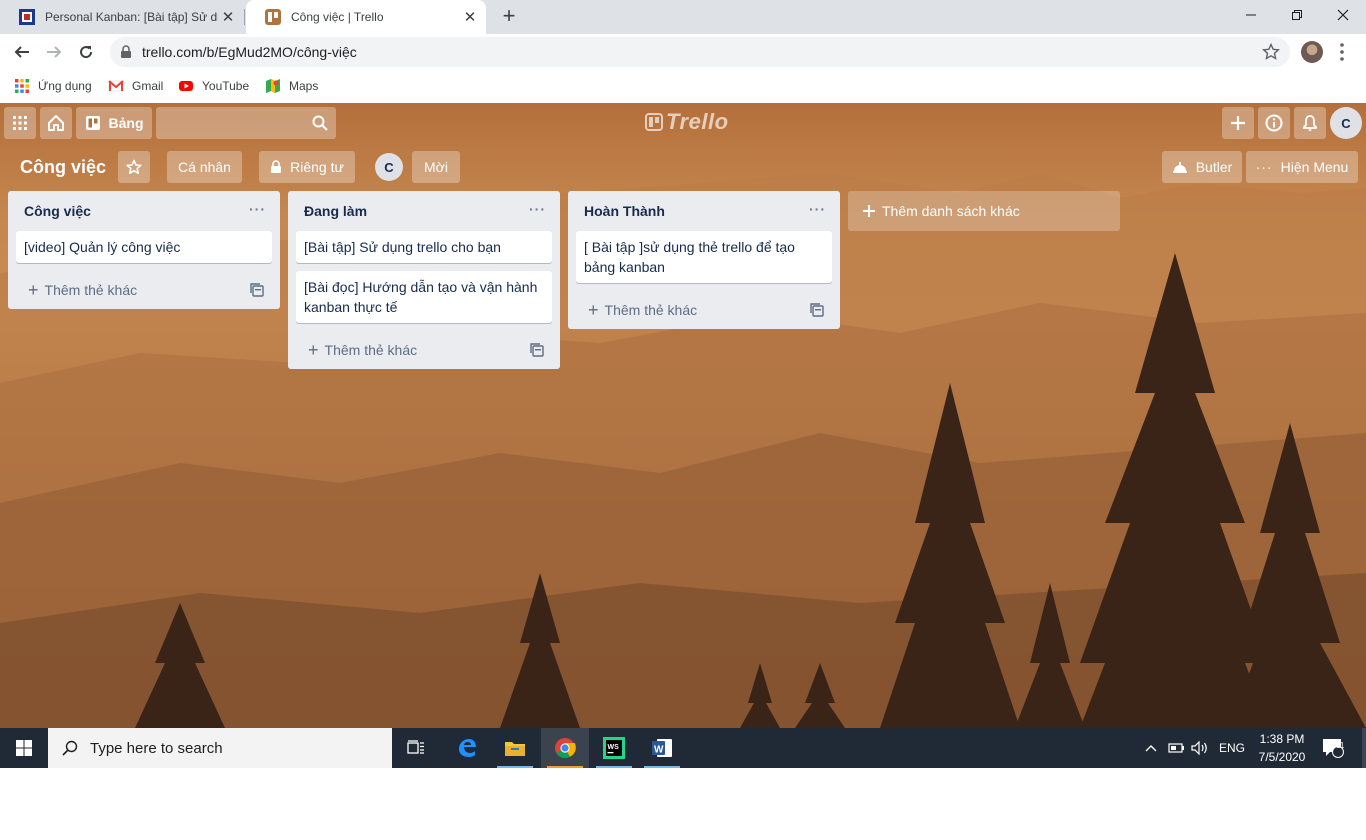 The image size is (1366, 840). What do you see at coordinates (337, 17) in the screenshot?
I see `tab-title: Công việc | Trello` at bounding box center [337, 17].